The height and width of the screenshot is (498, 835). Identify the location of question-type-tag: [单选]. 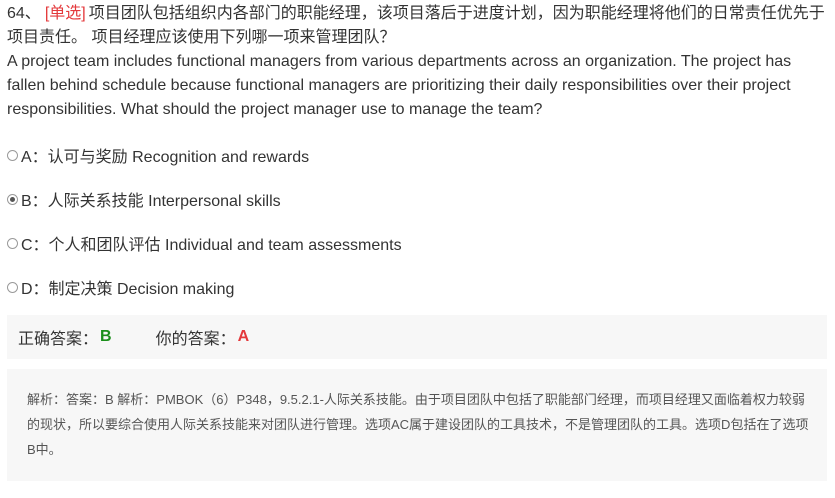
(65, 13).